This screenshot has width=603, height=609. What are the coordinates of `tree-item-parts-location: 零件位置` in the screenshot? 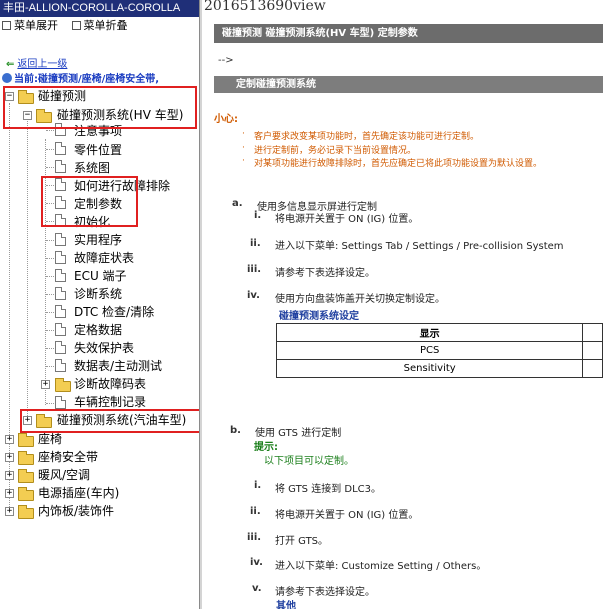 It's located at (98, 150).